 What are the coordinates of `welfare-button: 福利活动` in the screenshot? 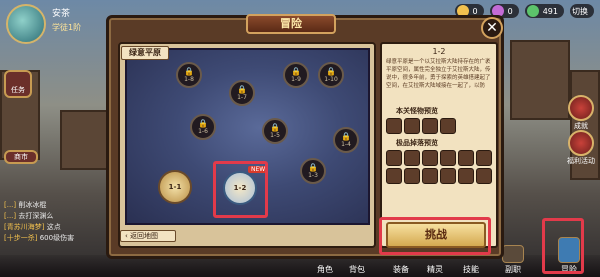 It's located at (581, 148).